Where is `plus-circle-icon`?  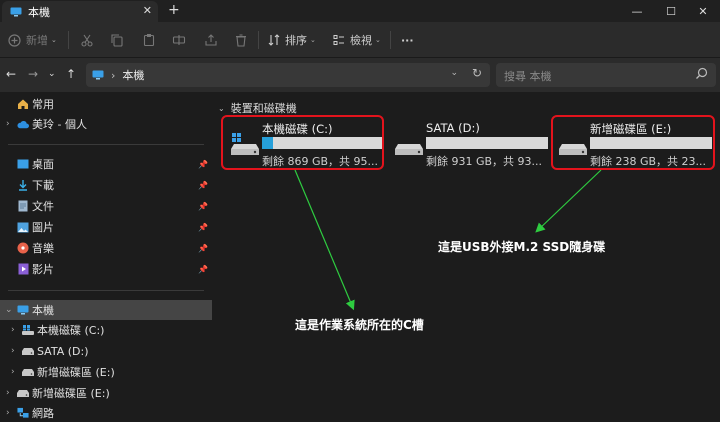 plus-circle-icon is located at coordinates (14, 40).